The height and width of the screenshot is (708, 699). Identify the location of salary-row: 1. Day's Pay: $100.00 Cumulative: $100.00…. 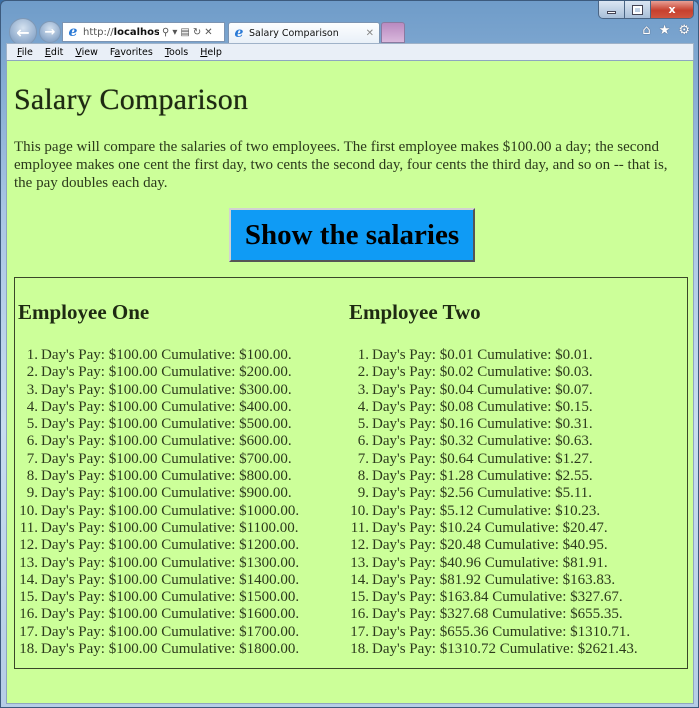
(158, 355).